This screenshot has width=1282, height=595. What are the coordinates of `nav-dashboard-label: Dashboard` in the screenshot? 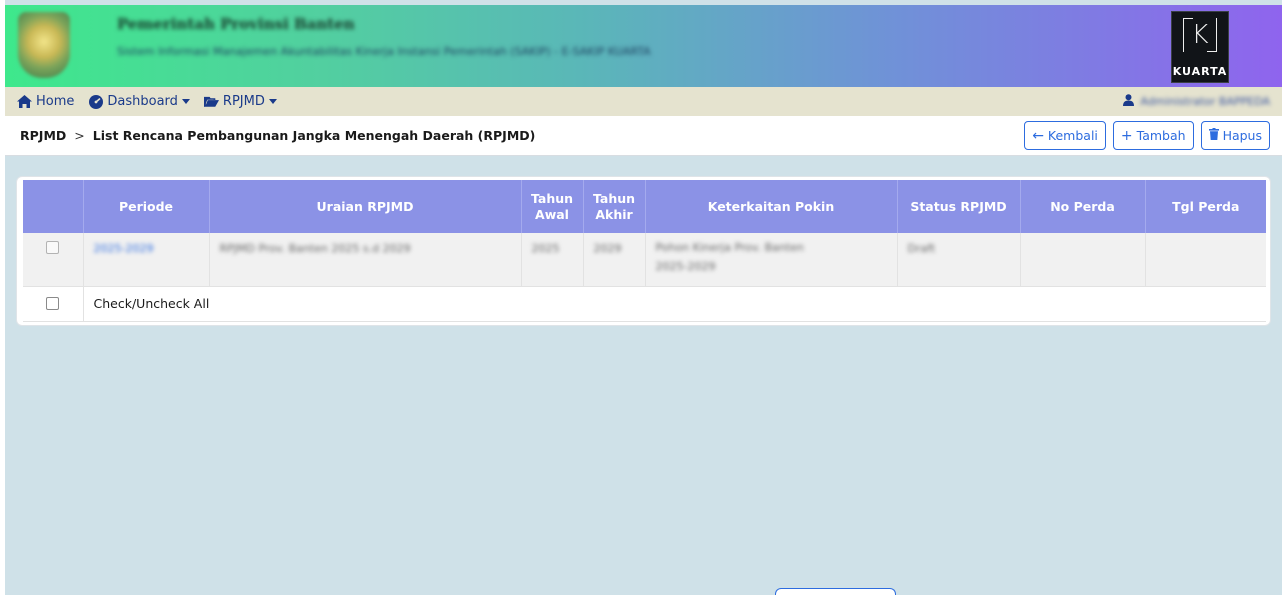 It's located at (142, 101).